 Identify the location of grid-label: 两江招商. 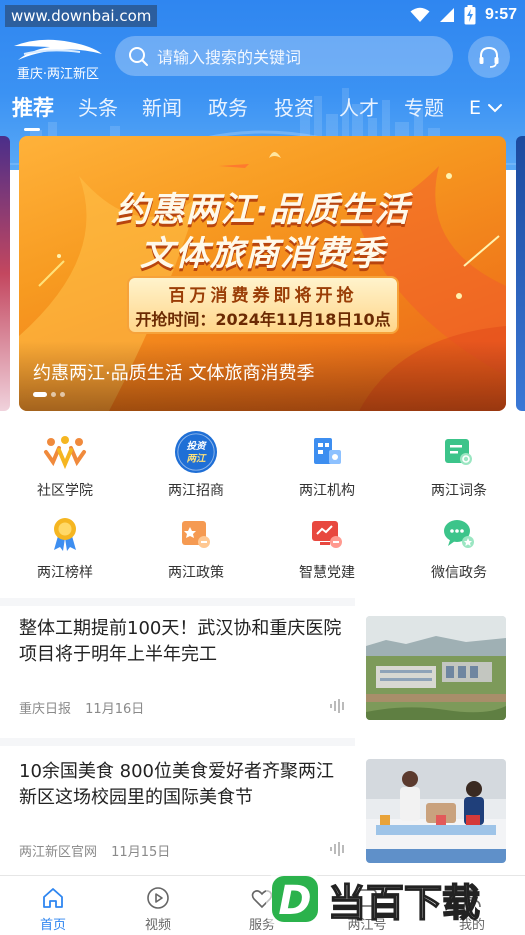
(196, 491).